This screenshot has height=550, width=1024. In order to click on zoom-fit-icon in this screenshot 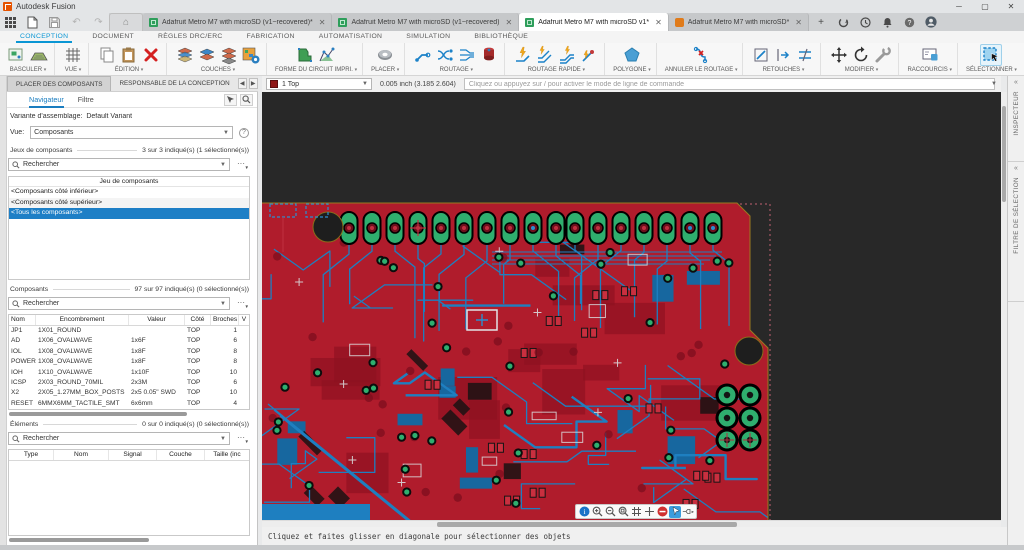, I will do `click(623, 512)`.